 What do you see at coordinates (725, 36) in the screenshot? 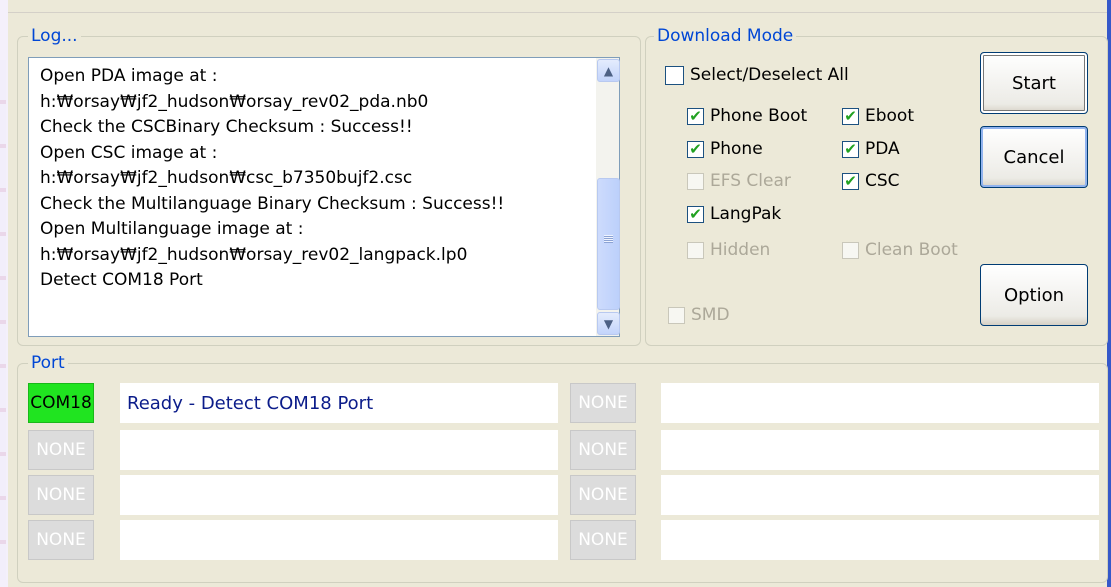
I see `download-mode-title: Download Mode` at bounding box center [725, 36].